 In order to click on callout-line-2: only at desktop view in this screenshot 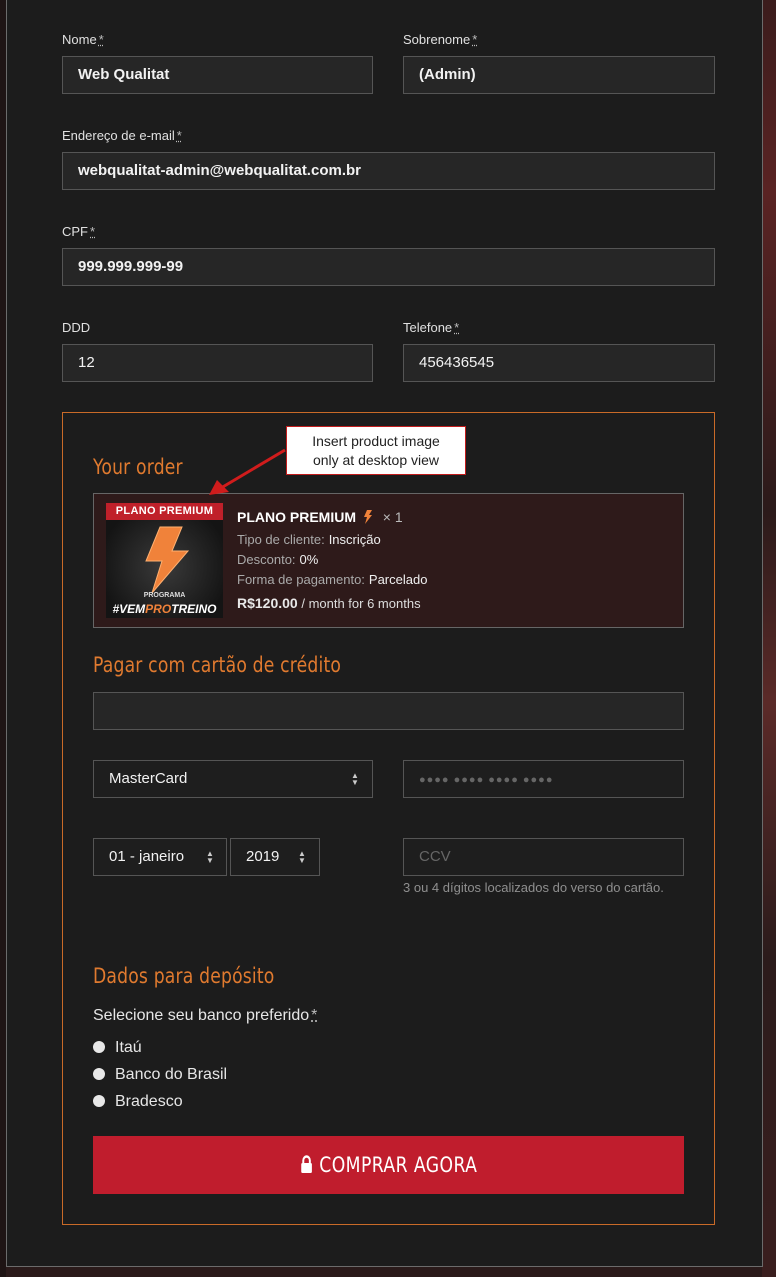, I will do `click(376, 460)`.